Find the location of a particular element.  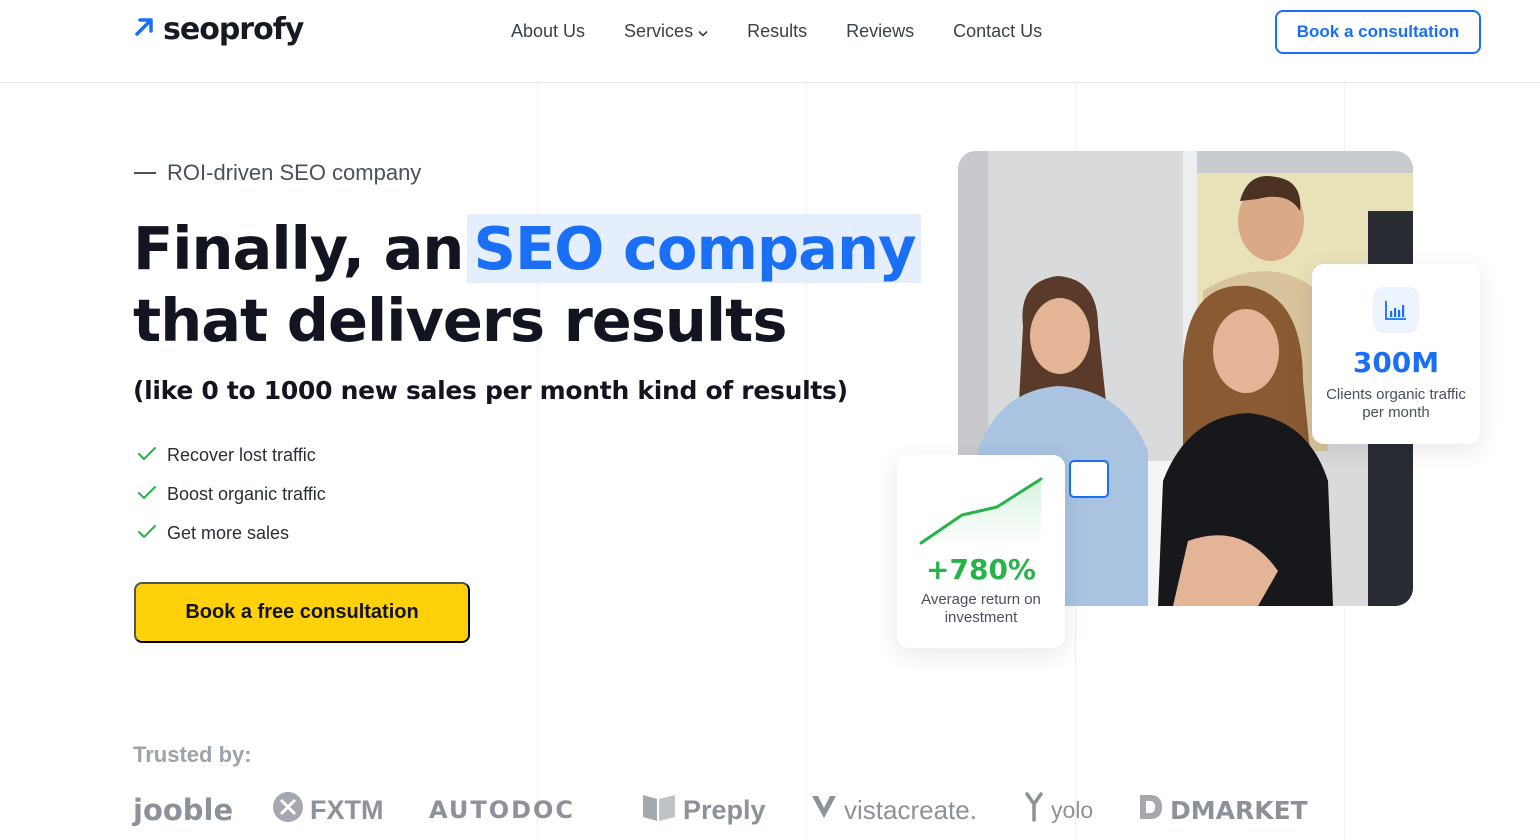

client-logo-fxtm: FXTM is located at coordinates (328, 810).